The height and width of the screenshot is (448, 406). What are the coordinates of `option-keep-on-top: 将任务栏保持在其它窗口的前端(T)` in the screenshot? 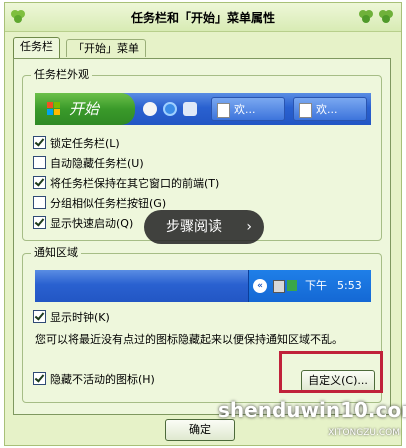 It's located at (126, 184).